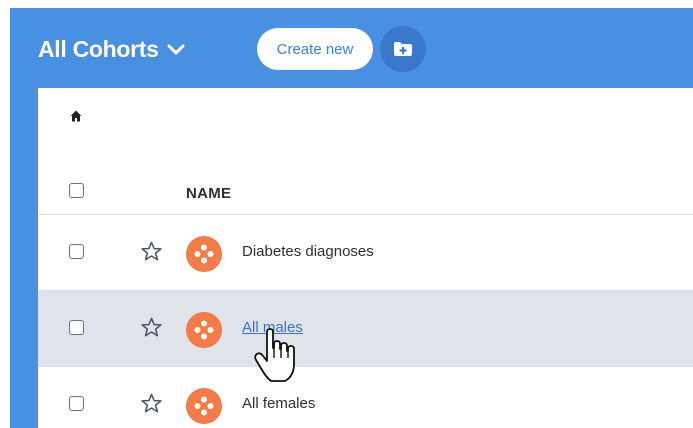 This screenshot has width=693, height=428. I want to click on create-new-button: Create new, so click(315, 49).